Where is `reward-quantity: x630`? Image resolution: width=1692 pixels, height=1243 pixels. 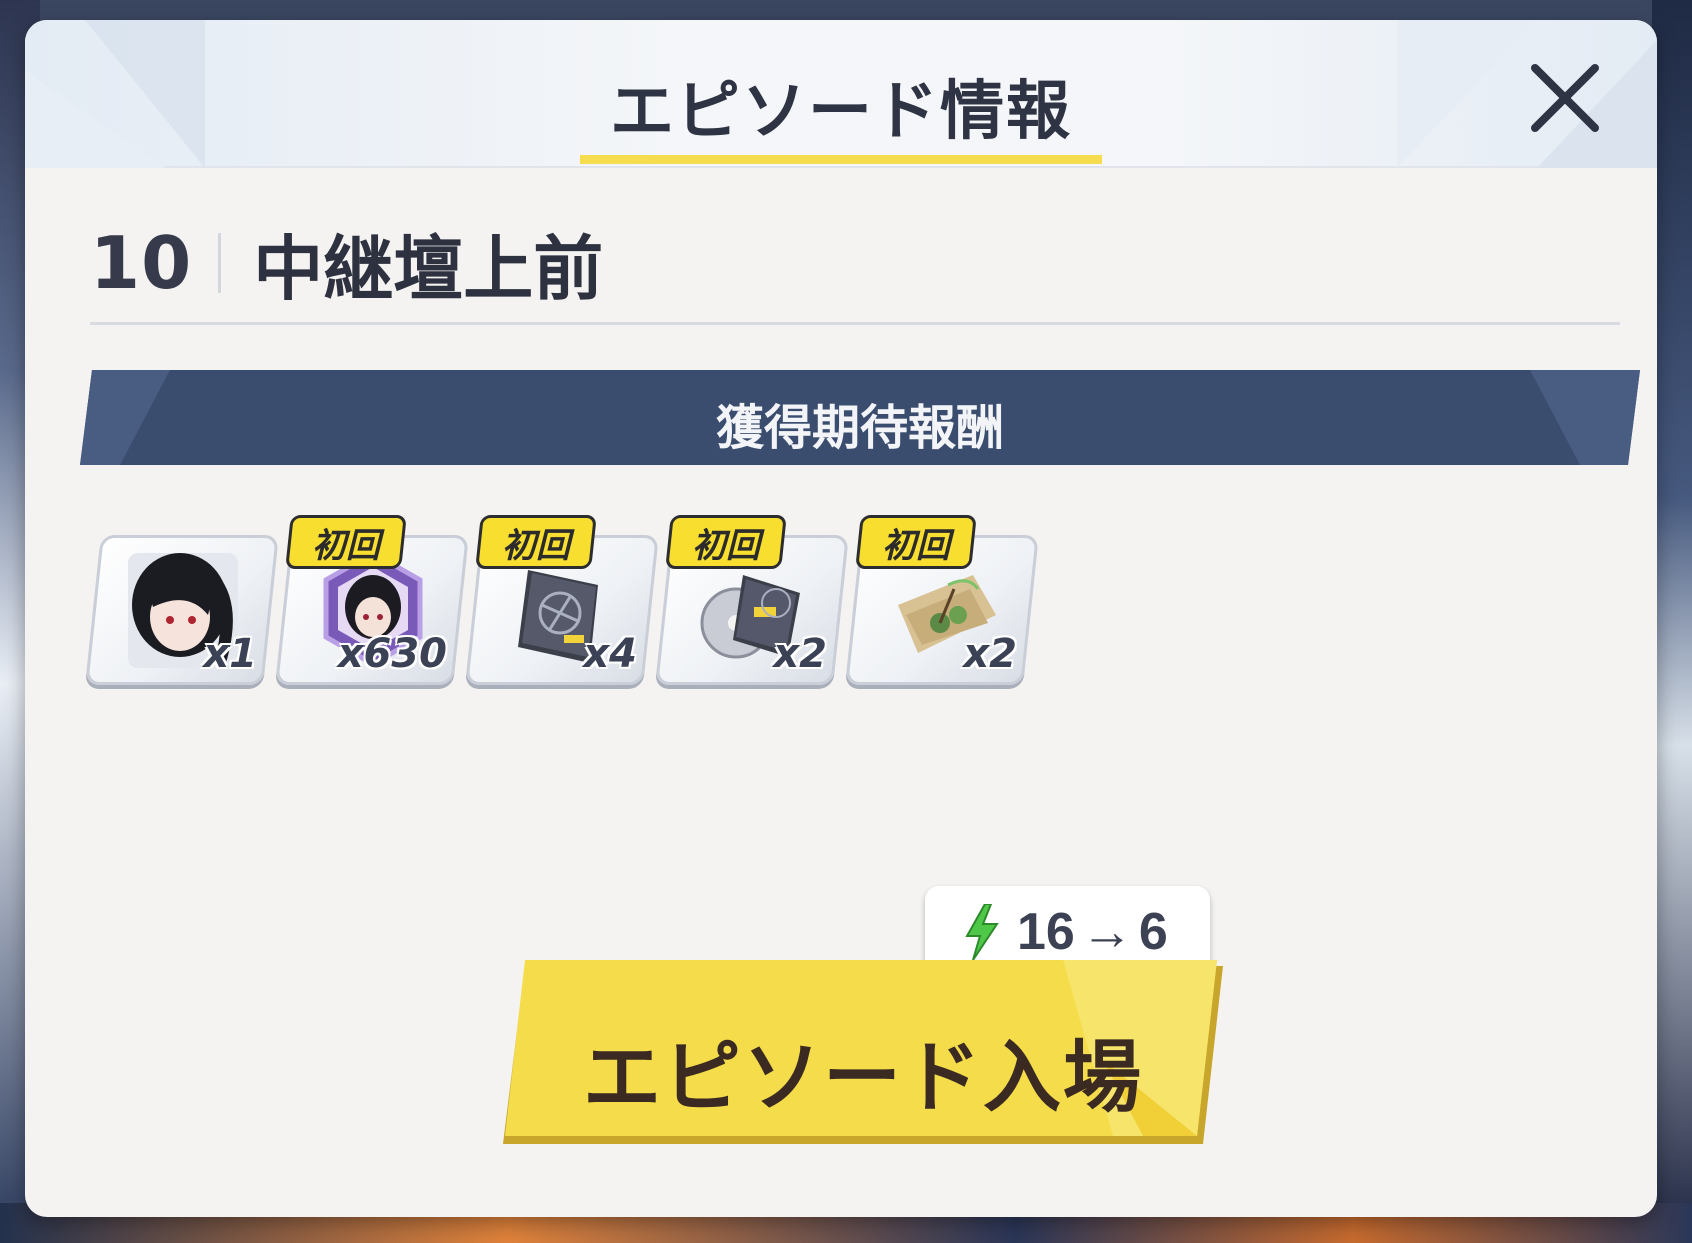
reward-quantity: x630 is located at coordinates (392, 654).